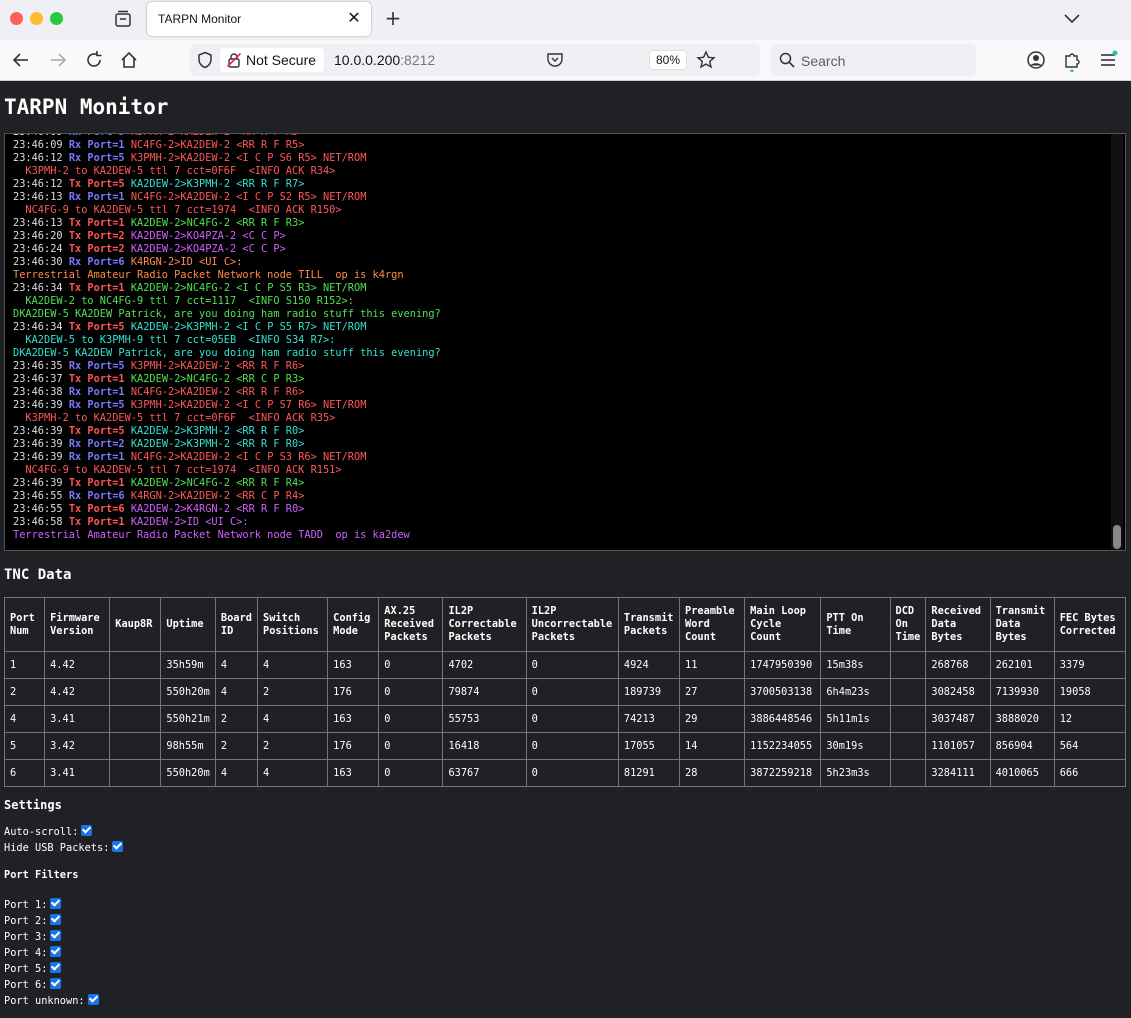 The image size is (1131, 1018). Describe the element at coordinates (200, 19) in the screenshot. I see `tab-title: TARPN Monitor` at that location.